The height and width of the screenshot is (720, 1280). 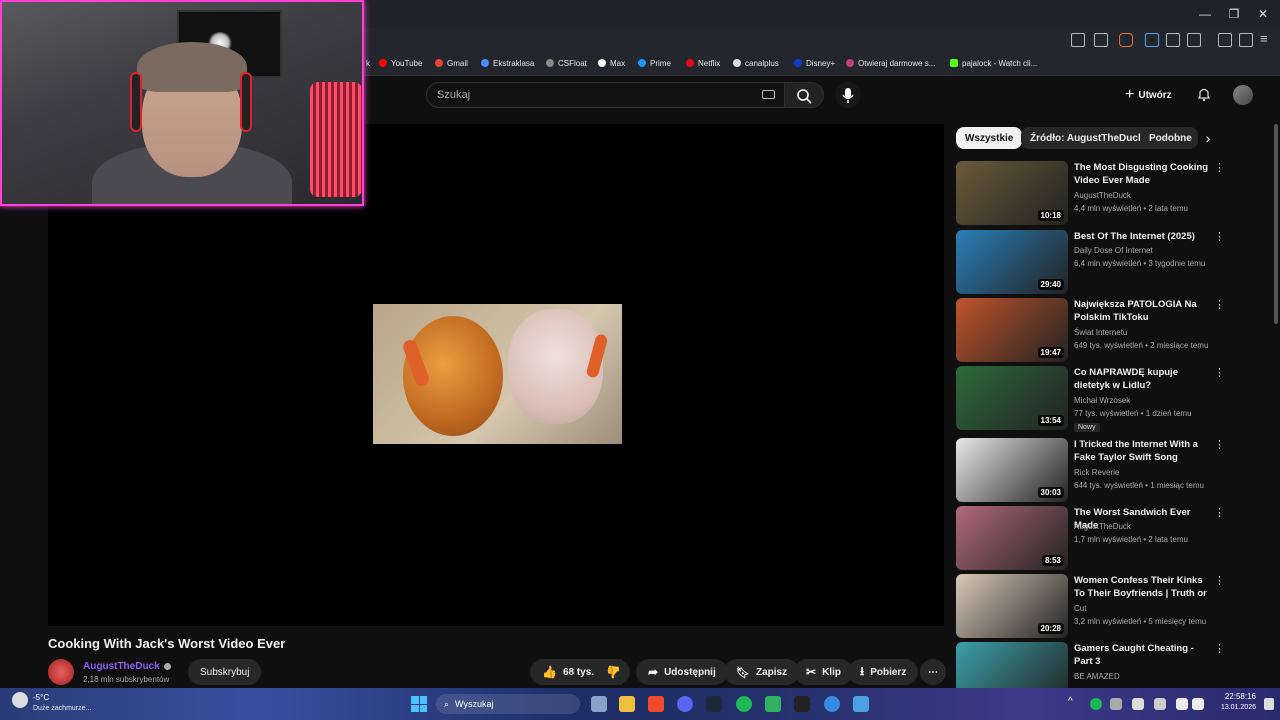 I want to click on task-view-icon, so click(x=599, y=704).